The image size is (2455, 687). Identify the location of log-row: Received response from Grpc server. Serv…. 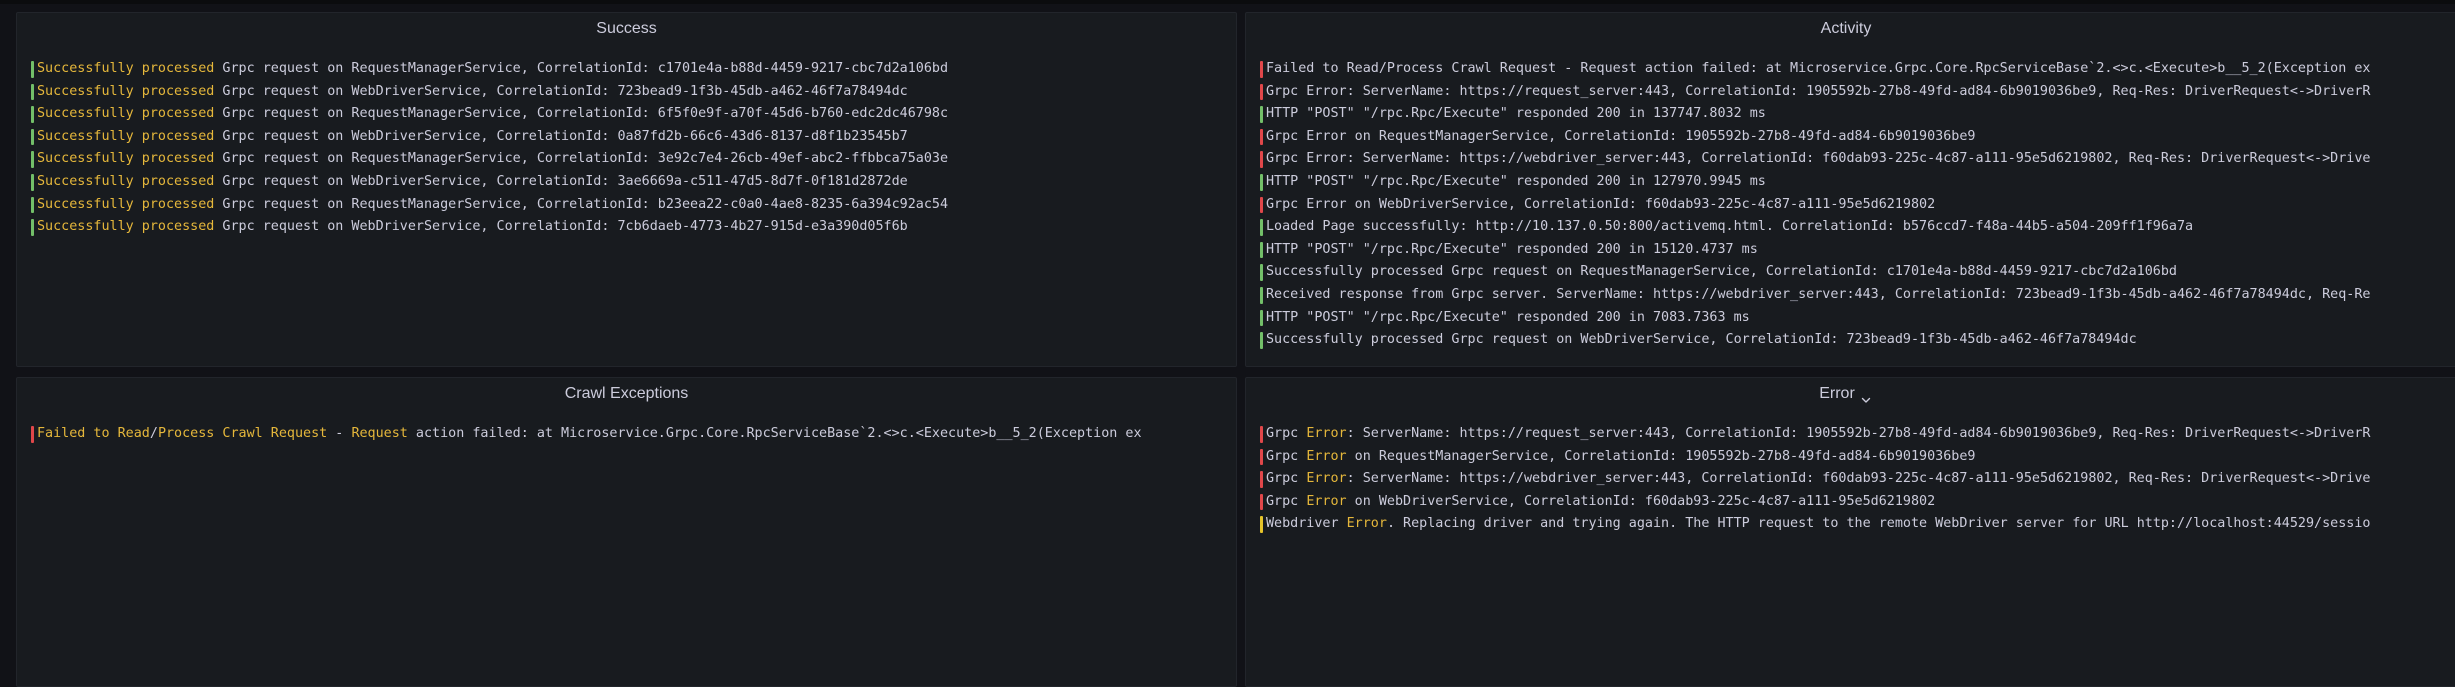
(1857, 295).